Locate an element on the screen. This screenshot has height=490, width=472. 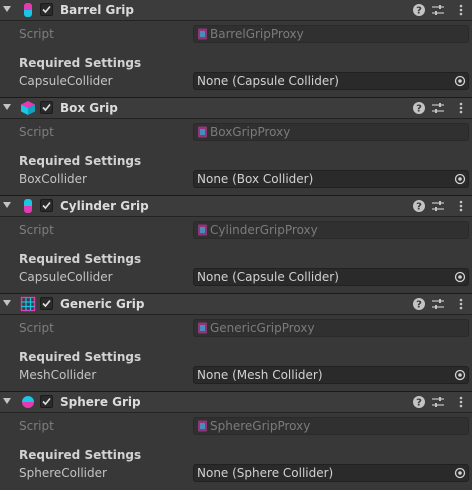
script-value: BarrelGripProxy is located at coordinates (257, 34).